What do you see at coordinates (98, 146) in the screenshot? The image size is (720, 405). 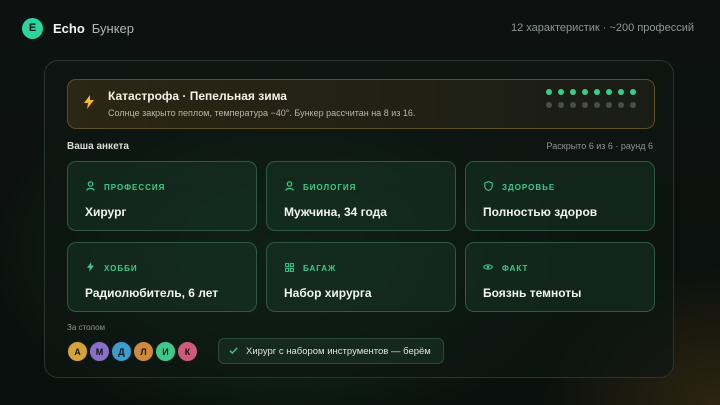 I see `profile-title: Ваша анкета` at bounding box center [98, 146].